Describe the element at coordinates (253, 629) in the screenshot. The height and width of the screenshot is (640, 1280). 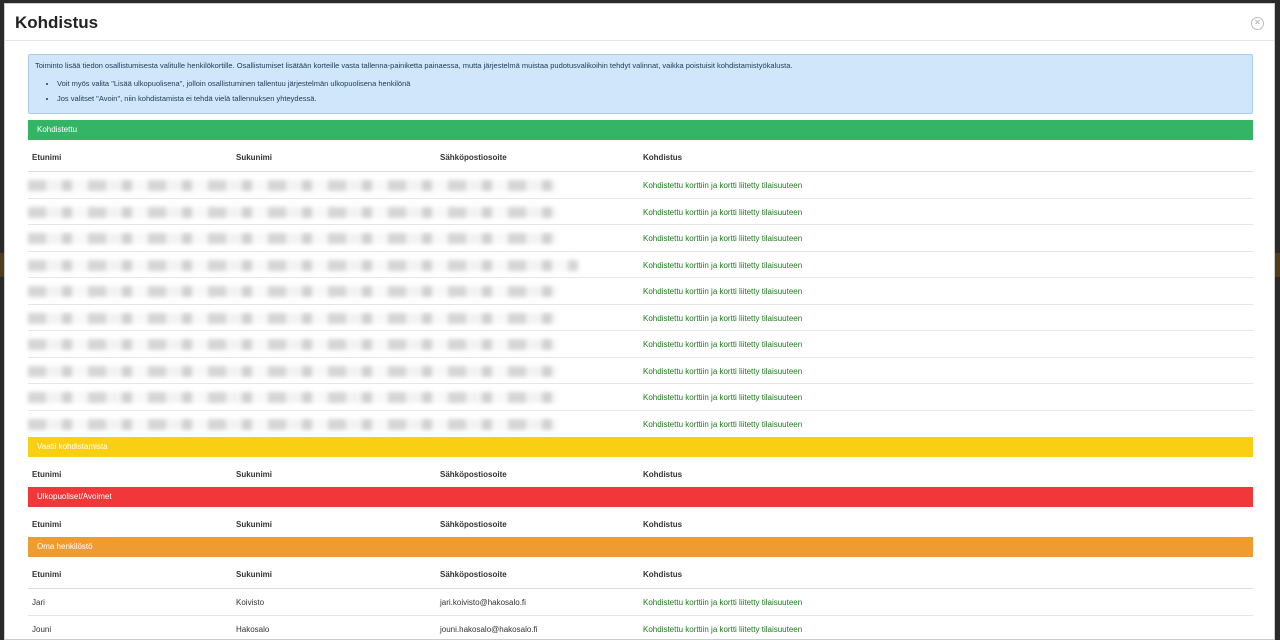
I see `last-name-cell: Hakosalo` at that location.